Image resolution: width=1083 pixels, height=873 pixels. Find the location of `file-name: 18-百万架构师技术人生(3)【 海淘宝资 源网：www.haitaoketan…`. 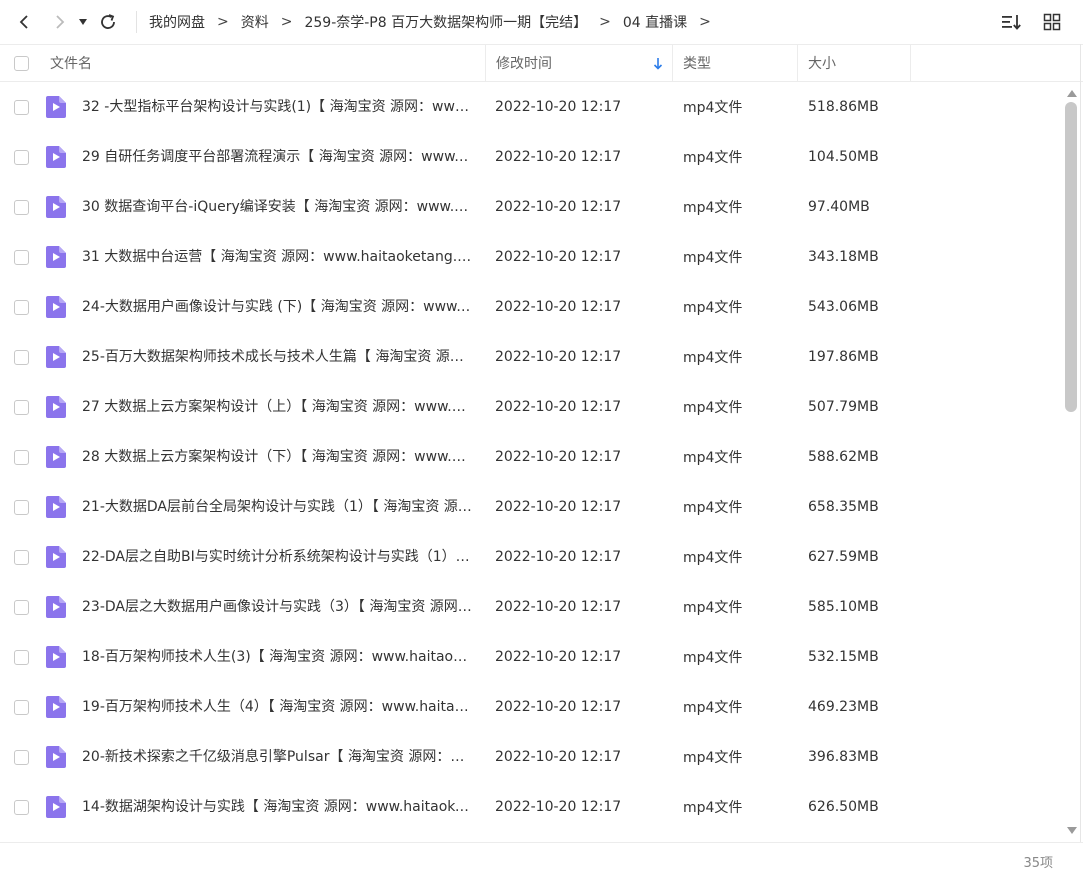

file-name: 18-百万架构师技术人生(3)【 海淘宝资 源网：www.haitaoketan… is located at coordinates (277, 657).